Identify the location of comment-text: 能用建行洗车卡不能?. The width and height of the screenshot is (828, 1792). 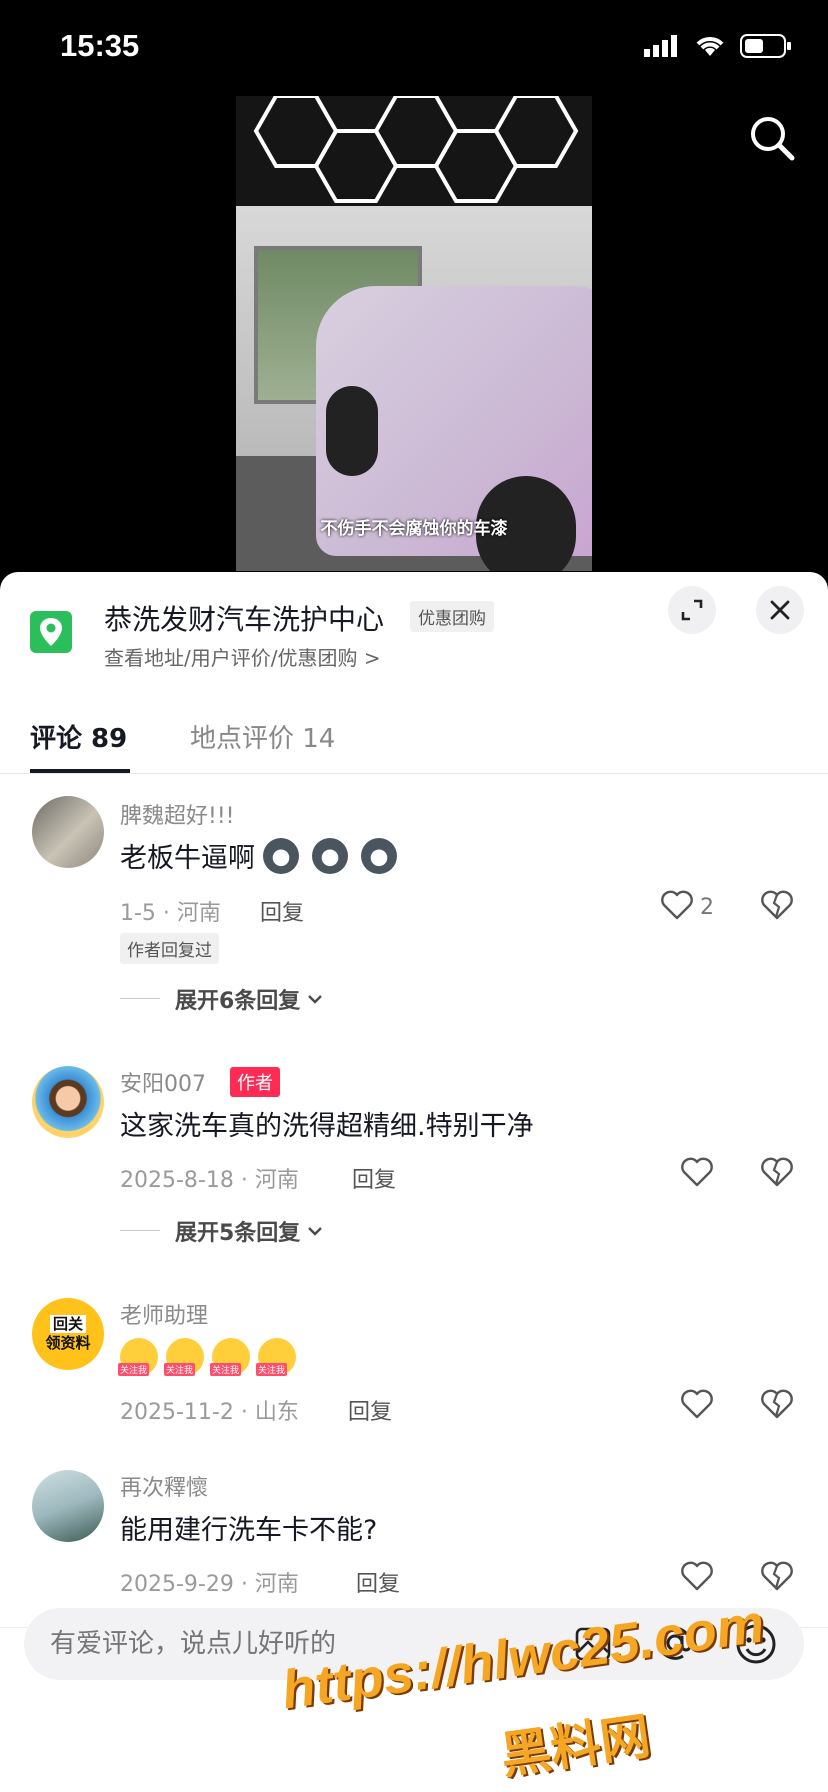
(249, 1530).